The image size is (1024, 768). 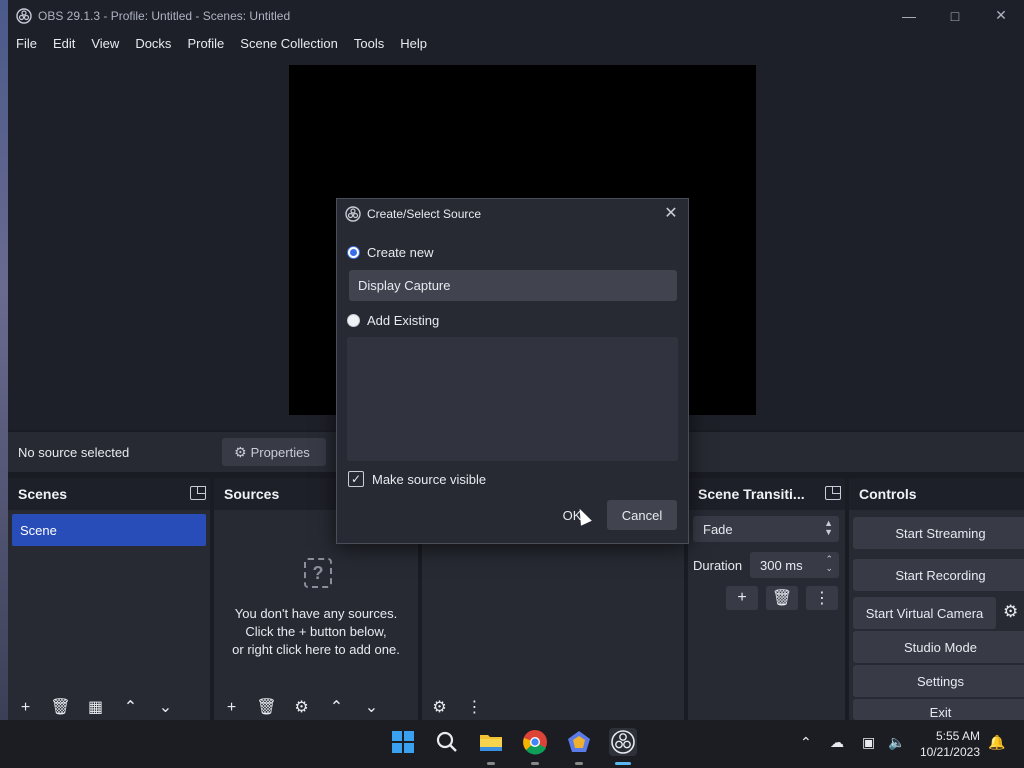 I want to click on dialog-title-bar: Create/Select Source, so click(x=512, y=214).